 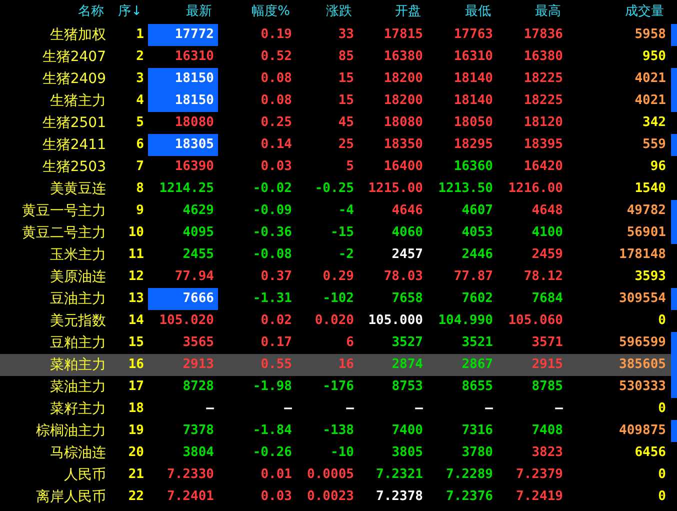 What do you see at coordinates (78, 343) in the screenshot?
I see `instrument-name: 豆粕主力` at bounding box center [78, 343].